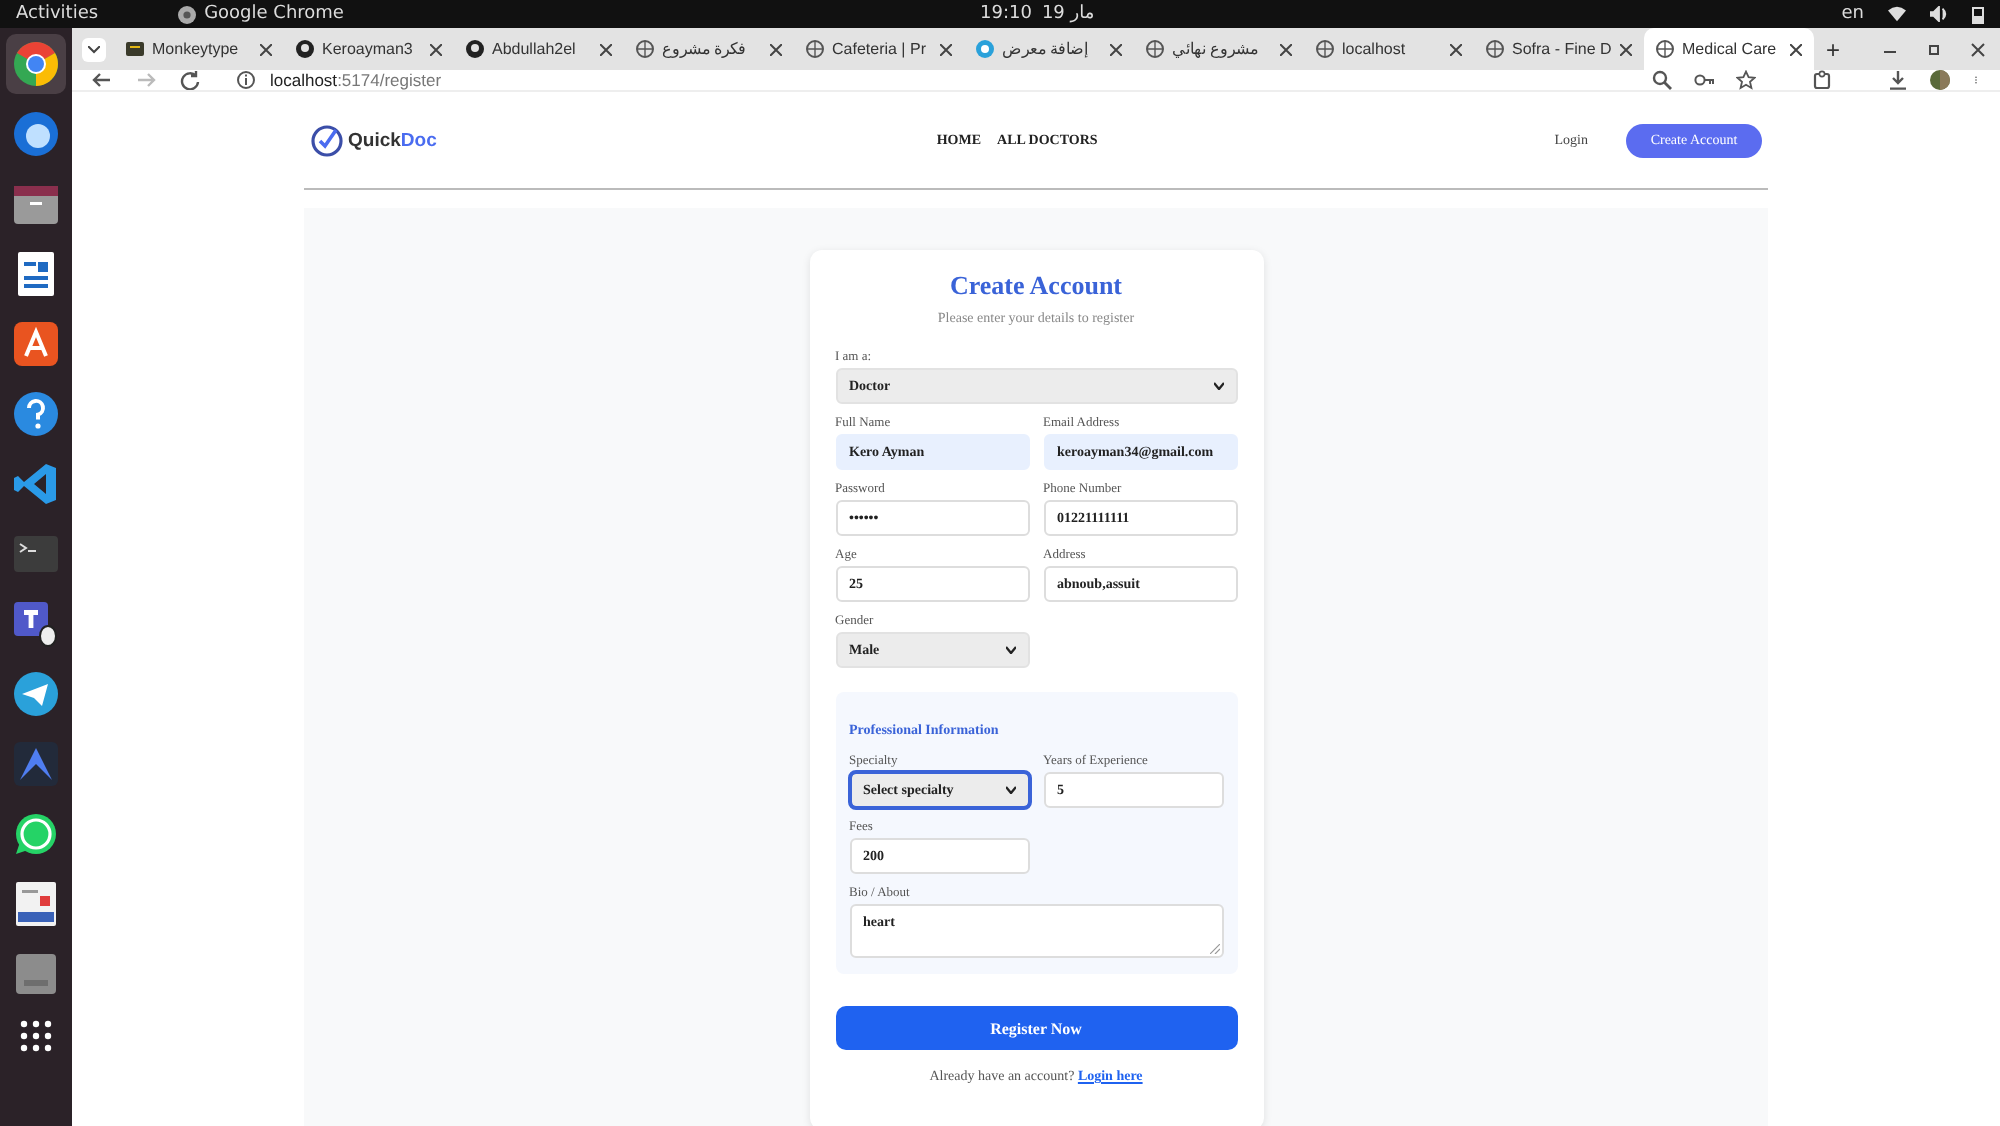  Describe the element at coordinates (1897, 14) in the screenshot. I see `wifi-icon` at that location.